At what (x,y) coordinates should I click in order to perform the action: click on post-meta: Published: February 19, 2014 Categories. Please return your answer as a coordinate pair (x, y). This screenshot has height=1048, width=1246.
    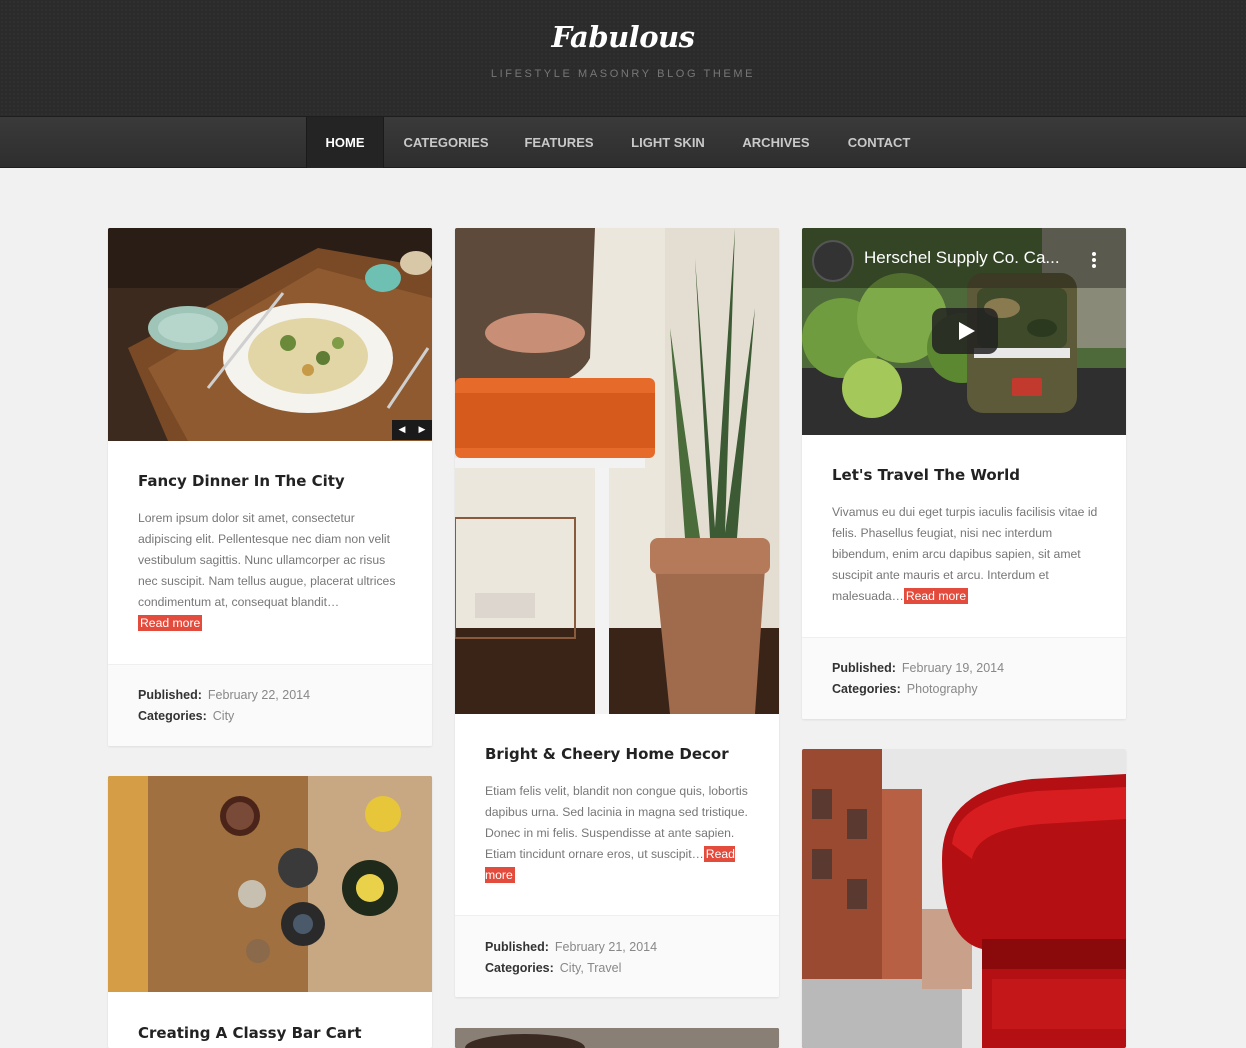
    Looking at the image, I should click on (964, 678).